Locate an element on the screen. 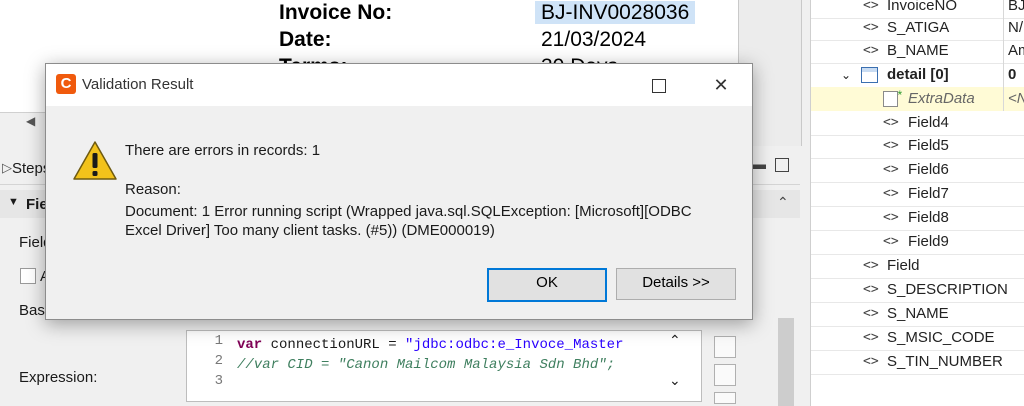  minimize-view-icon: ▬ is located at coordinates (758, 164).